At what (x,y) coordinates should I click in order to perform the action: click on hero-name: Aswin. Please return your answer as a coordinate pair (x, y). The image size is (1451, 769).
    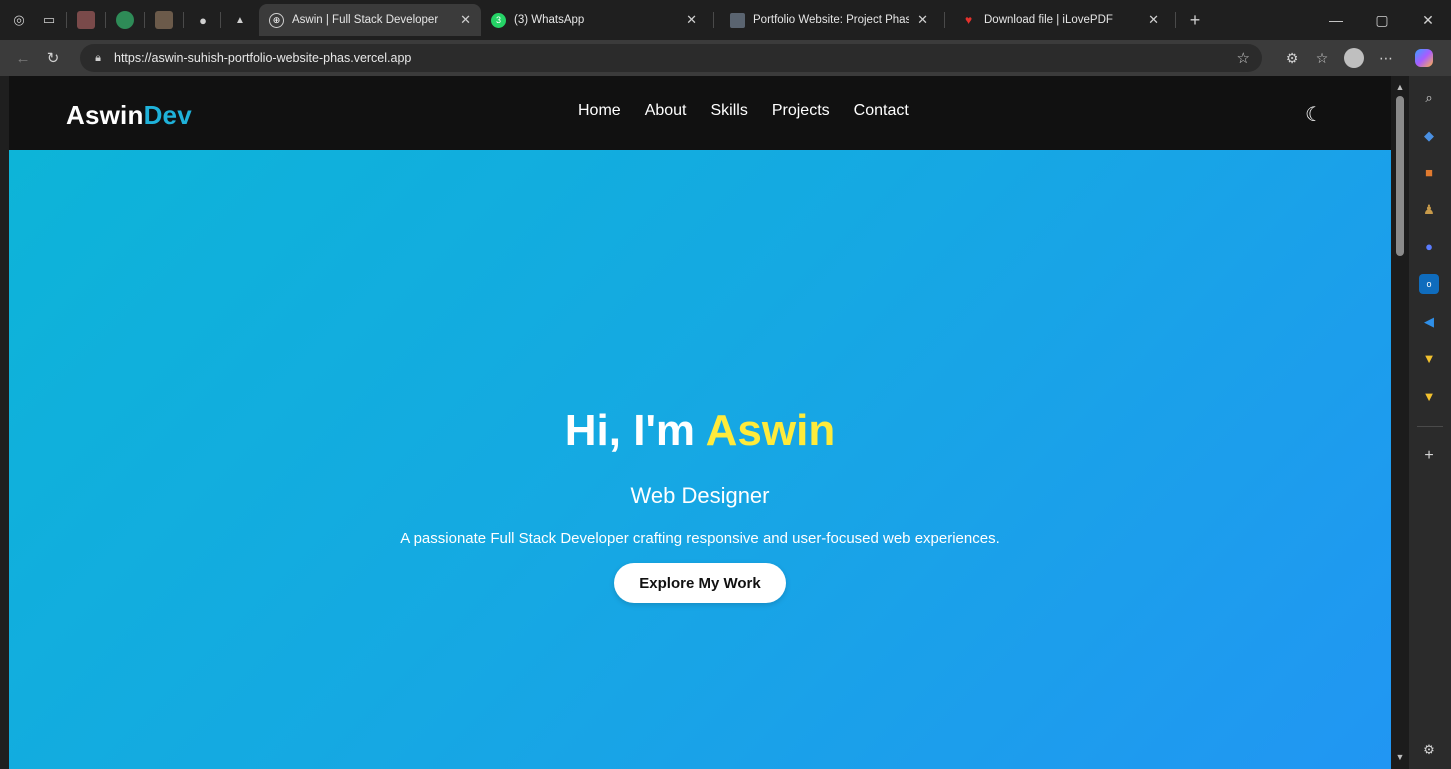
    Looking at the image, I should click on (770, 430).